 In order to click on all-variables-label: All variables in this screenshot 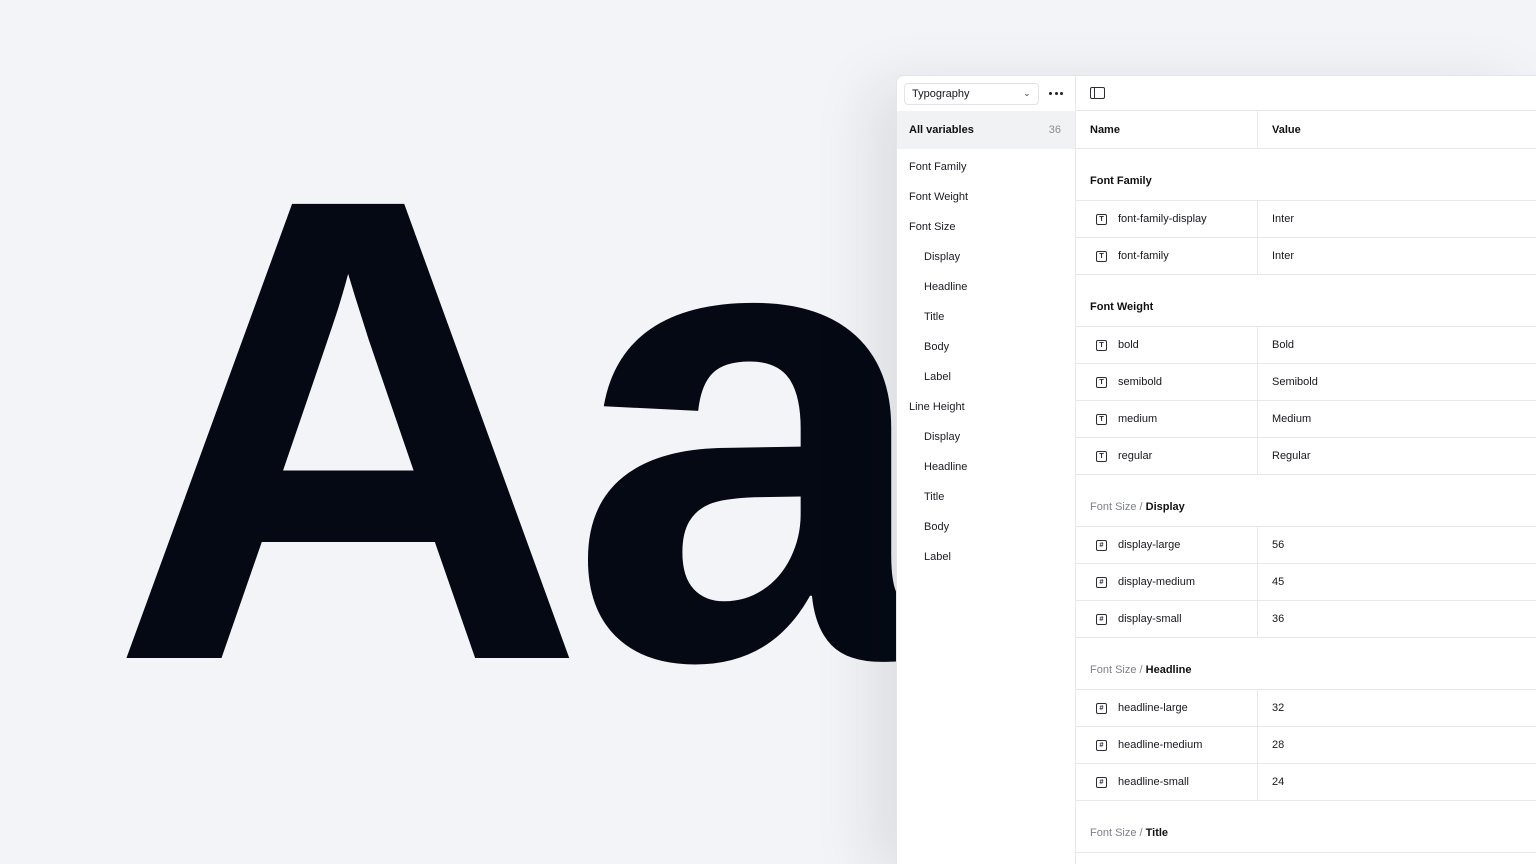, I will do `click(941, 130)`.